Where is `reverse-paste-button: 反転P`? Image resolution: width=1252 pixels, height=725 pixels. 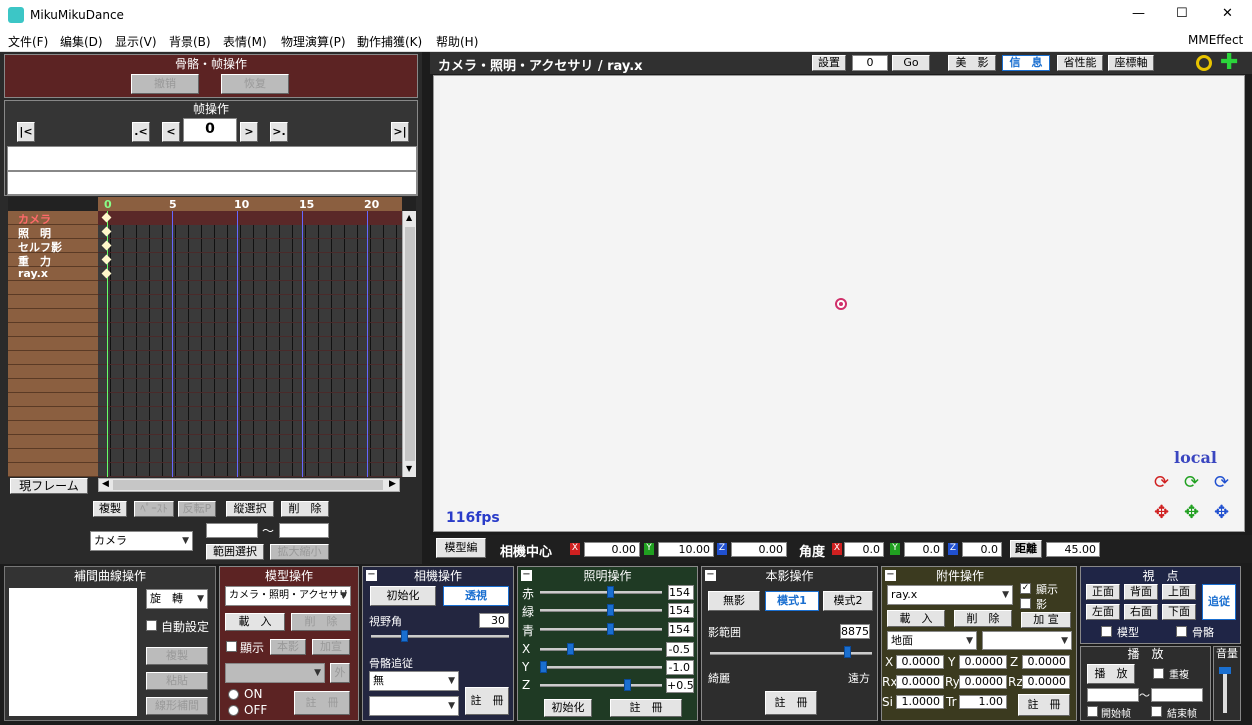
reverse-paste-button: 反転P is located at coordinates (197, 509).